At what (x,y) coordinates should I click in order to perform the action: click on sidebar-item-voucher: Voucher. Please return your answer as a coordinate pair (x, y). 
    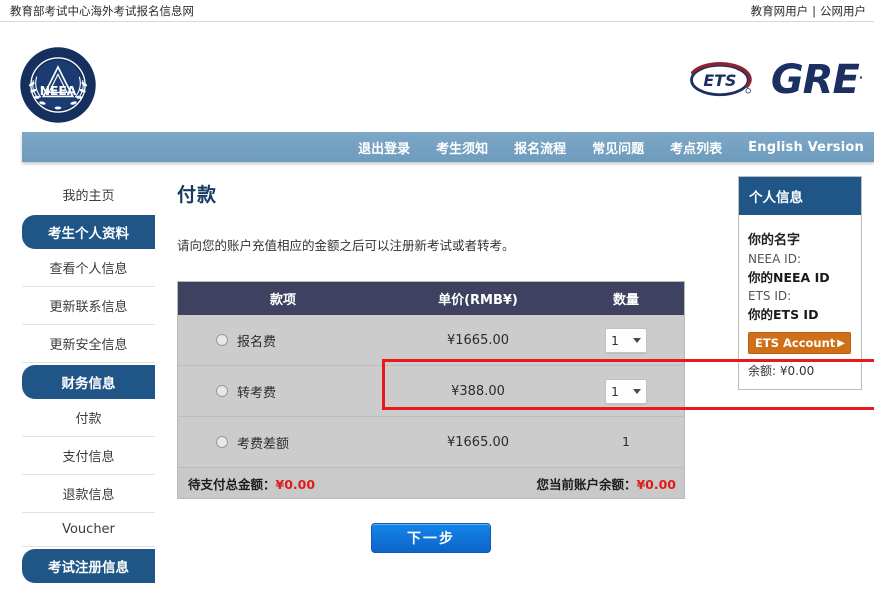
    Looking at the image, I should click on (88, 530).